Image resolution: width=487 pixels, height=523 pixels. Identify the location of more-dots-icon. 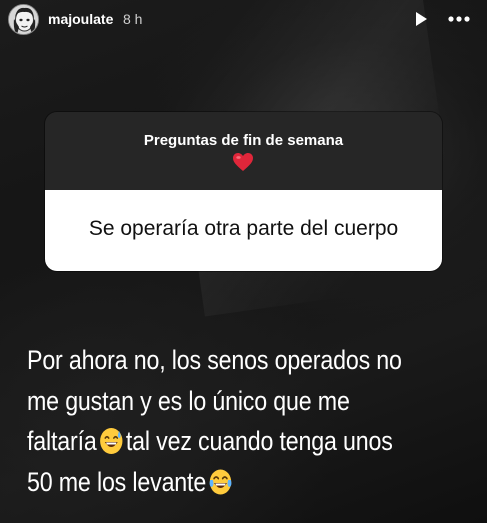
(459, 19).